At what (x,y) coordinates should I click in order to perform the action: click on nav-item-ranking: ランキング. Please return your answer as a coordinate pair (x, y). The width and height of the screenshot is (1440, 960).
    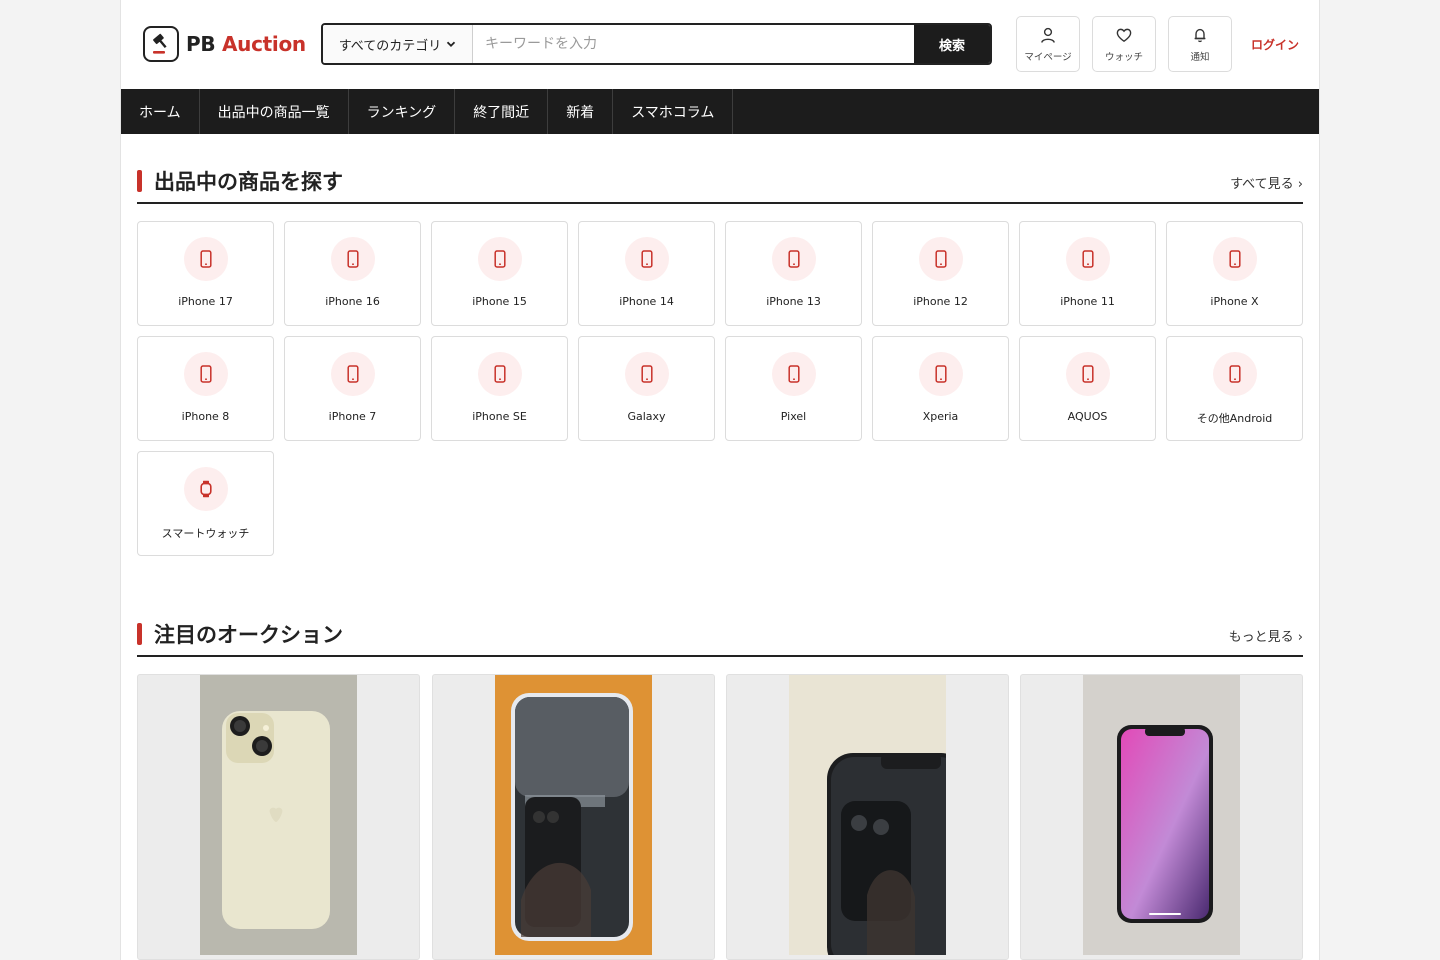
    Looking at the image, I should click on (402, 111).